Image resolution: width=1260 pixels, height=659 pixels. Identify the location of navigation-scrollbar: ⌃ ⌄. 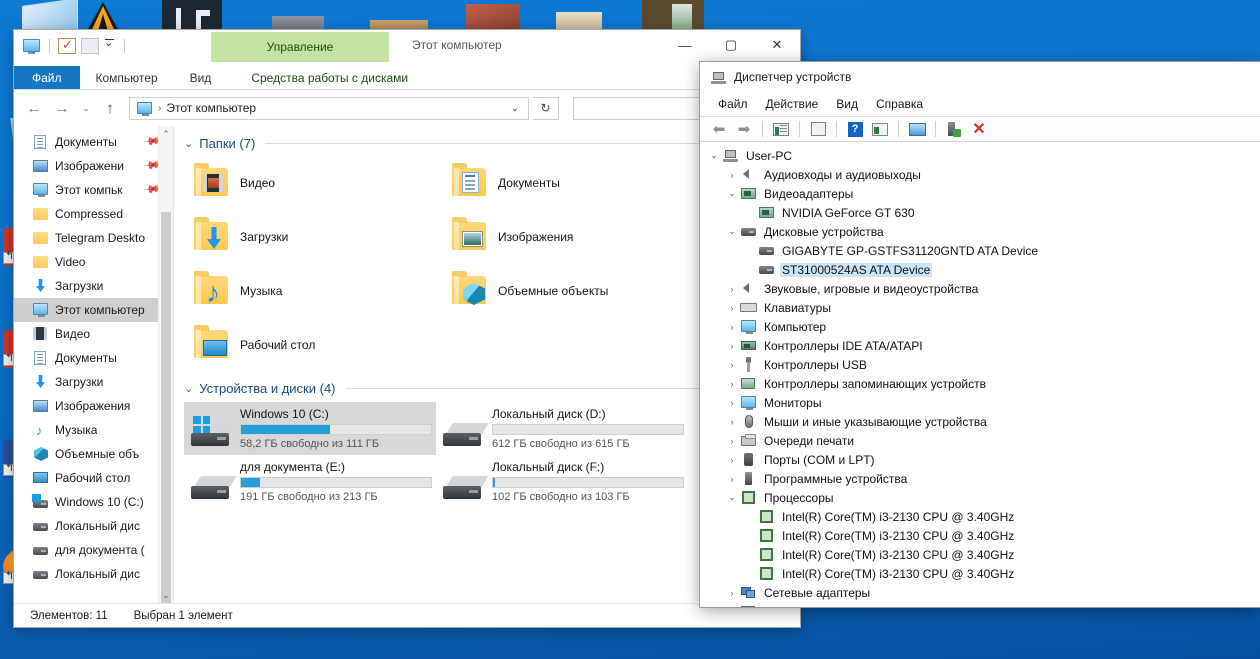
(165, 364).